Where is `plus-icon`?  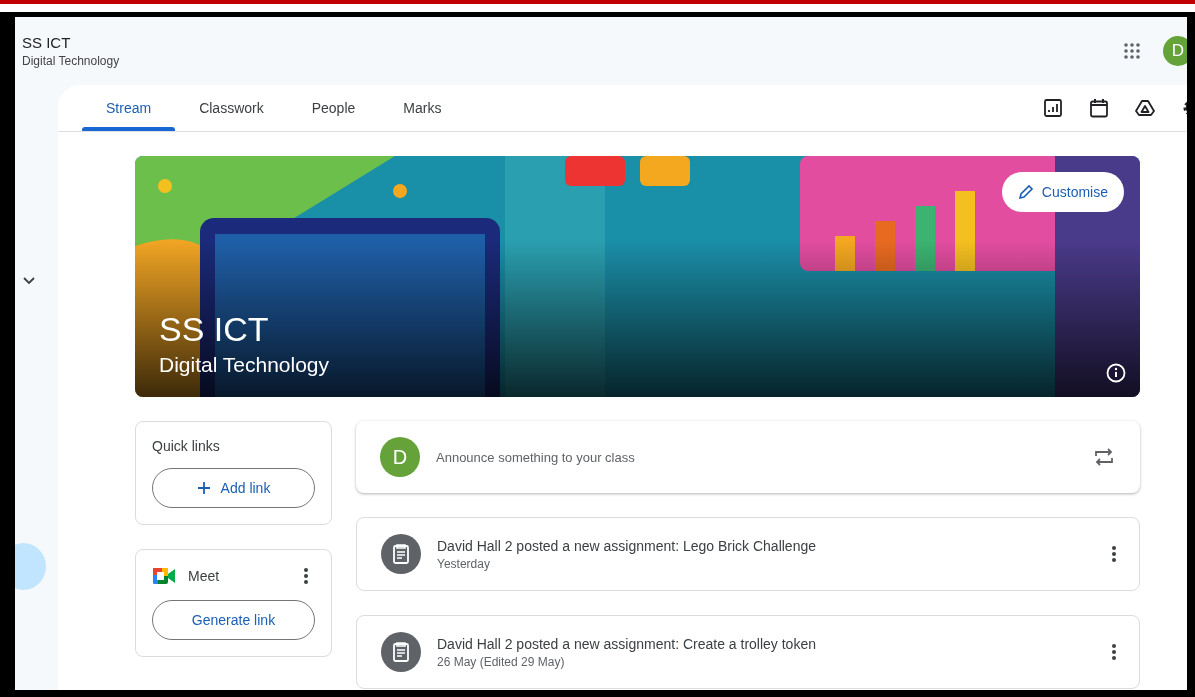
plus-icon is located at coordinates (203, 488).